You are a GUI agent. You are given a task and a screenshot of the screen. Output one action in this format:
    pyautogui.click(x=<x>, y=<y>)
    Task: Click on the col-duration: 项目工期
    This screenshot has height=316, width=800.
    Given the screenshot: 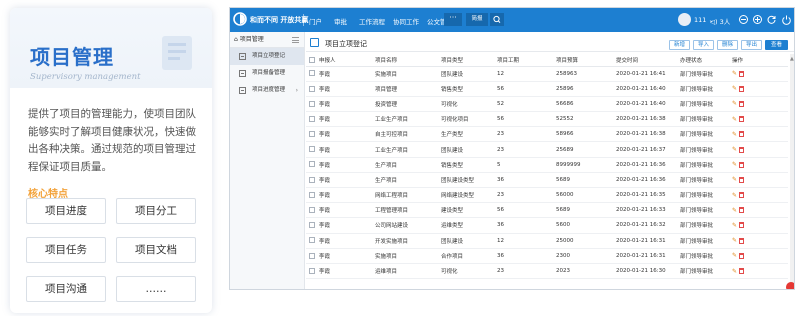 What is the action you would take?
    pyautogui.click(x=526, y=60)
    